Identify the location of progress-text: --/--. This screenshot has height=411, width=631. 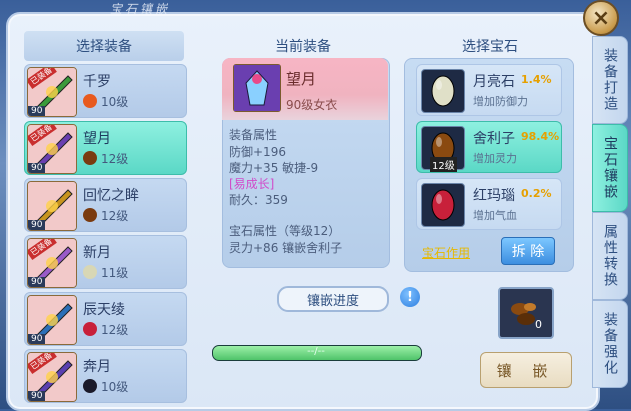
(316, 351).